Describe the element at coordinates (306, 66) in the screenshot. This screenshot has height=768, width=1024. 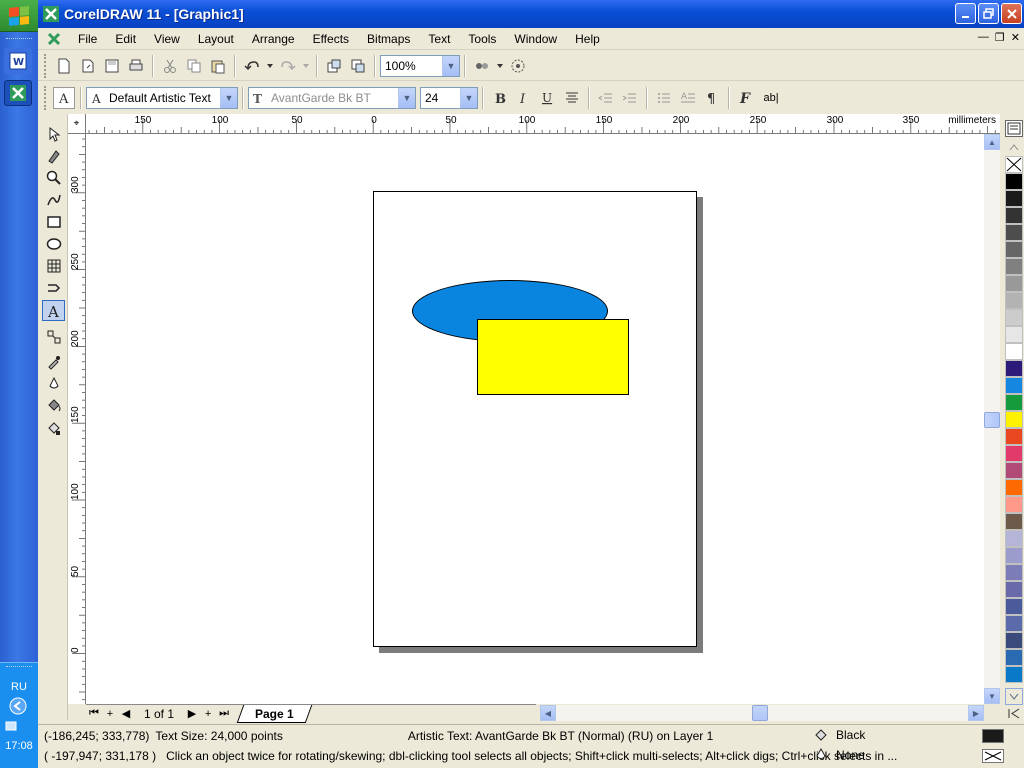
I see `redo-dropdown-icon` at that location.